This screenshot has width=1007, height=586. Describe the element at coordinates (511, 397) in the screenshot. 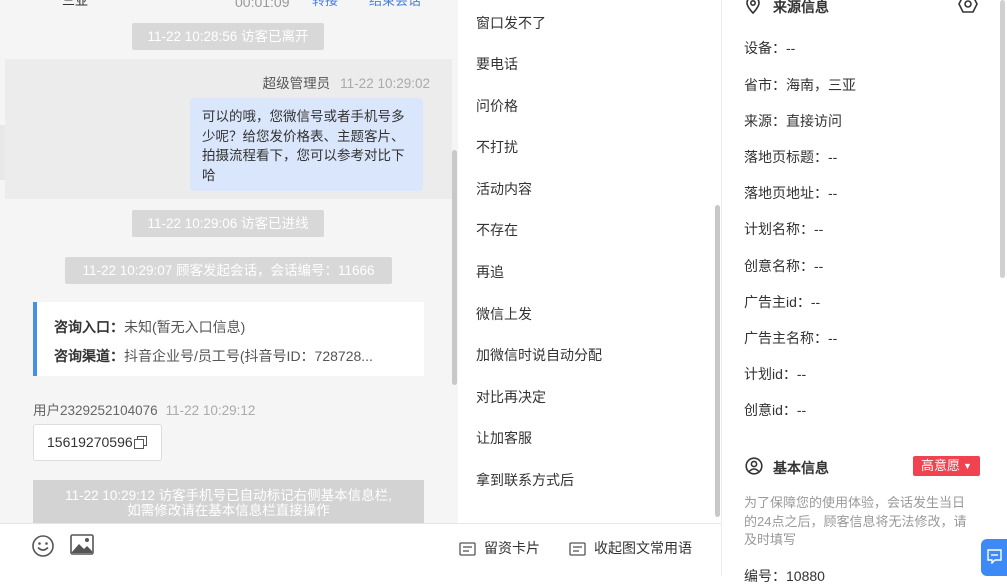

I see `phrase-item: 对比再决定` at that location.